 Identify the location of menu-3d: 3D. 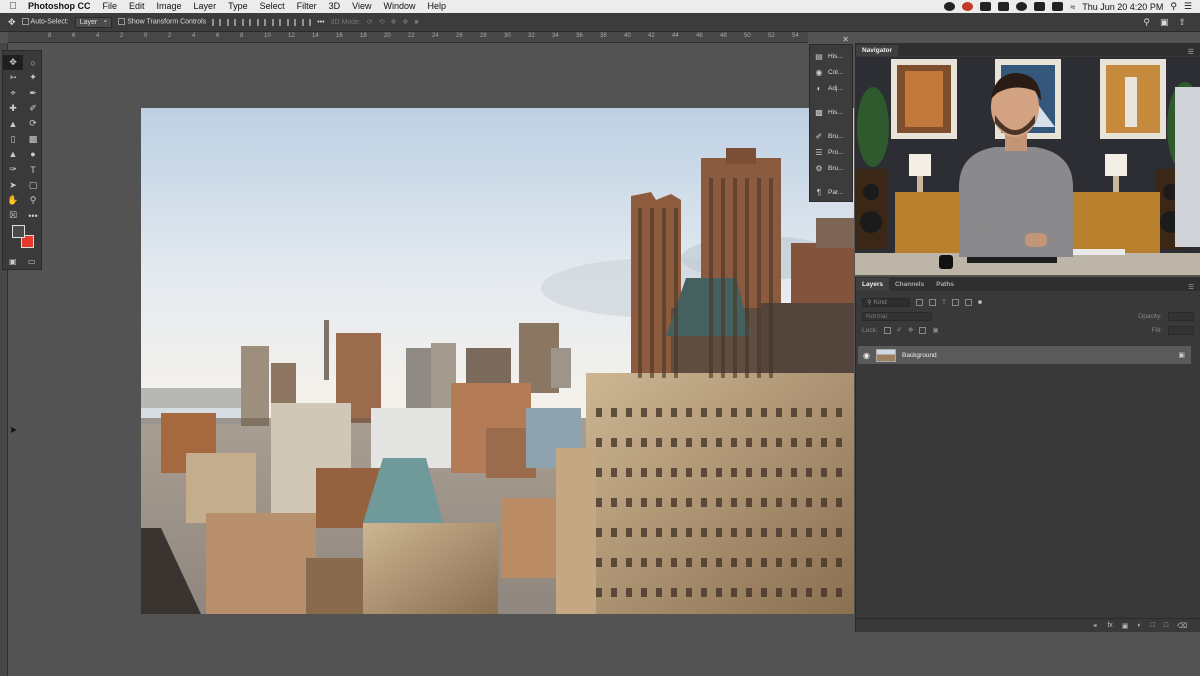
(335, 6).